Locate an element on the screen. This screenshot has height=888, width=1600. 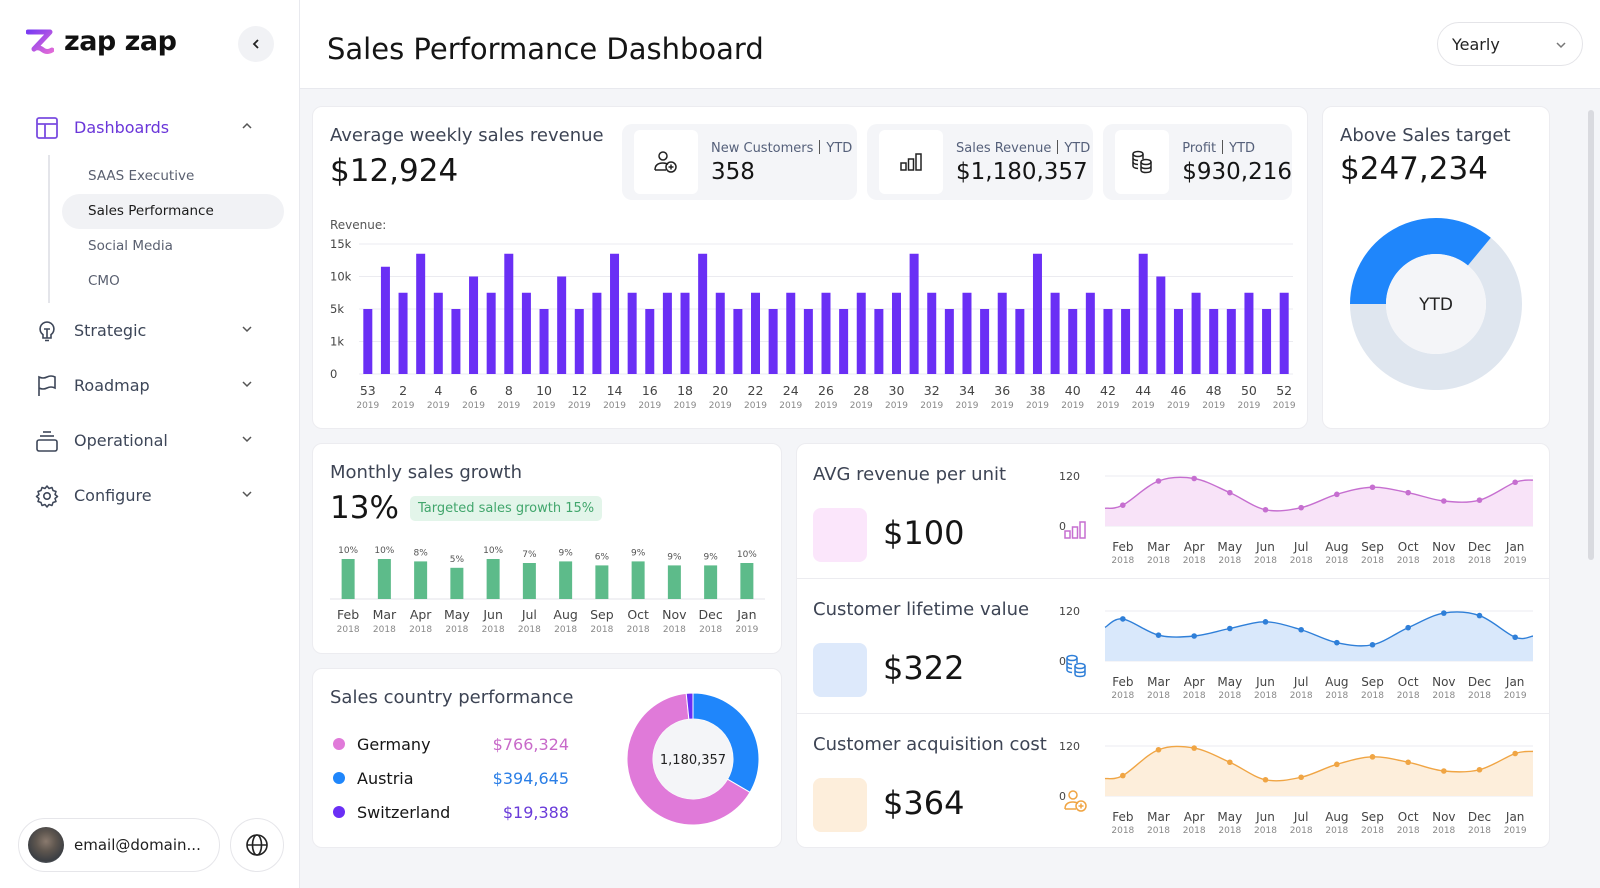
sidebar-item-strategic: Strategic is located at coordinates (159, 330).